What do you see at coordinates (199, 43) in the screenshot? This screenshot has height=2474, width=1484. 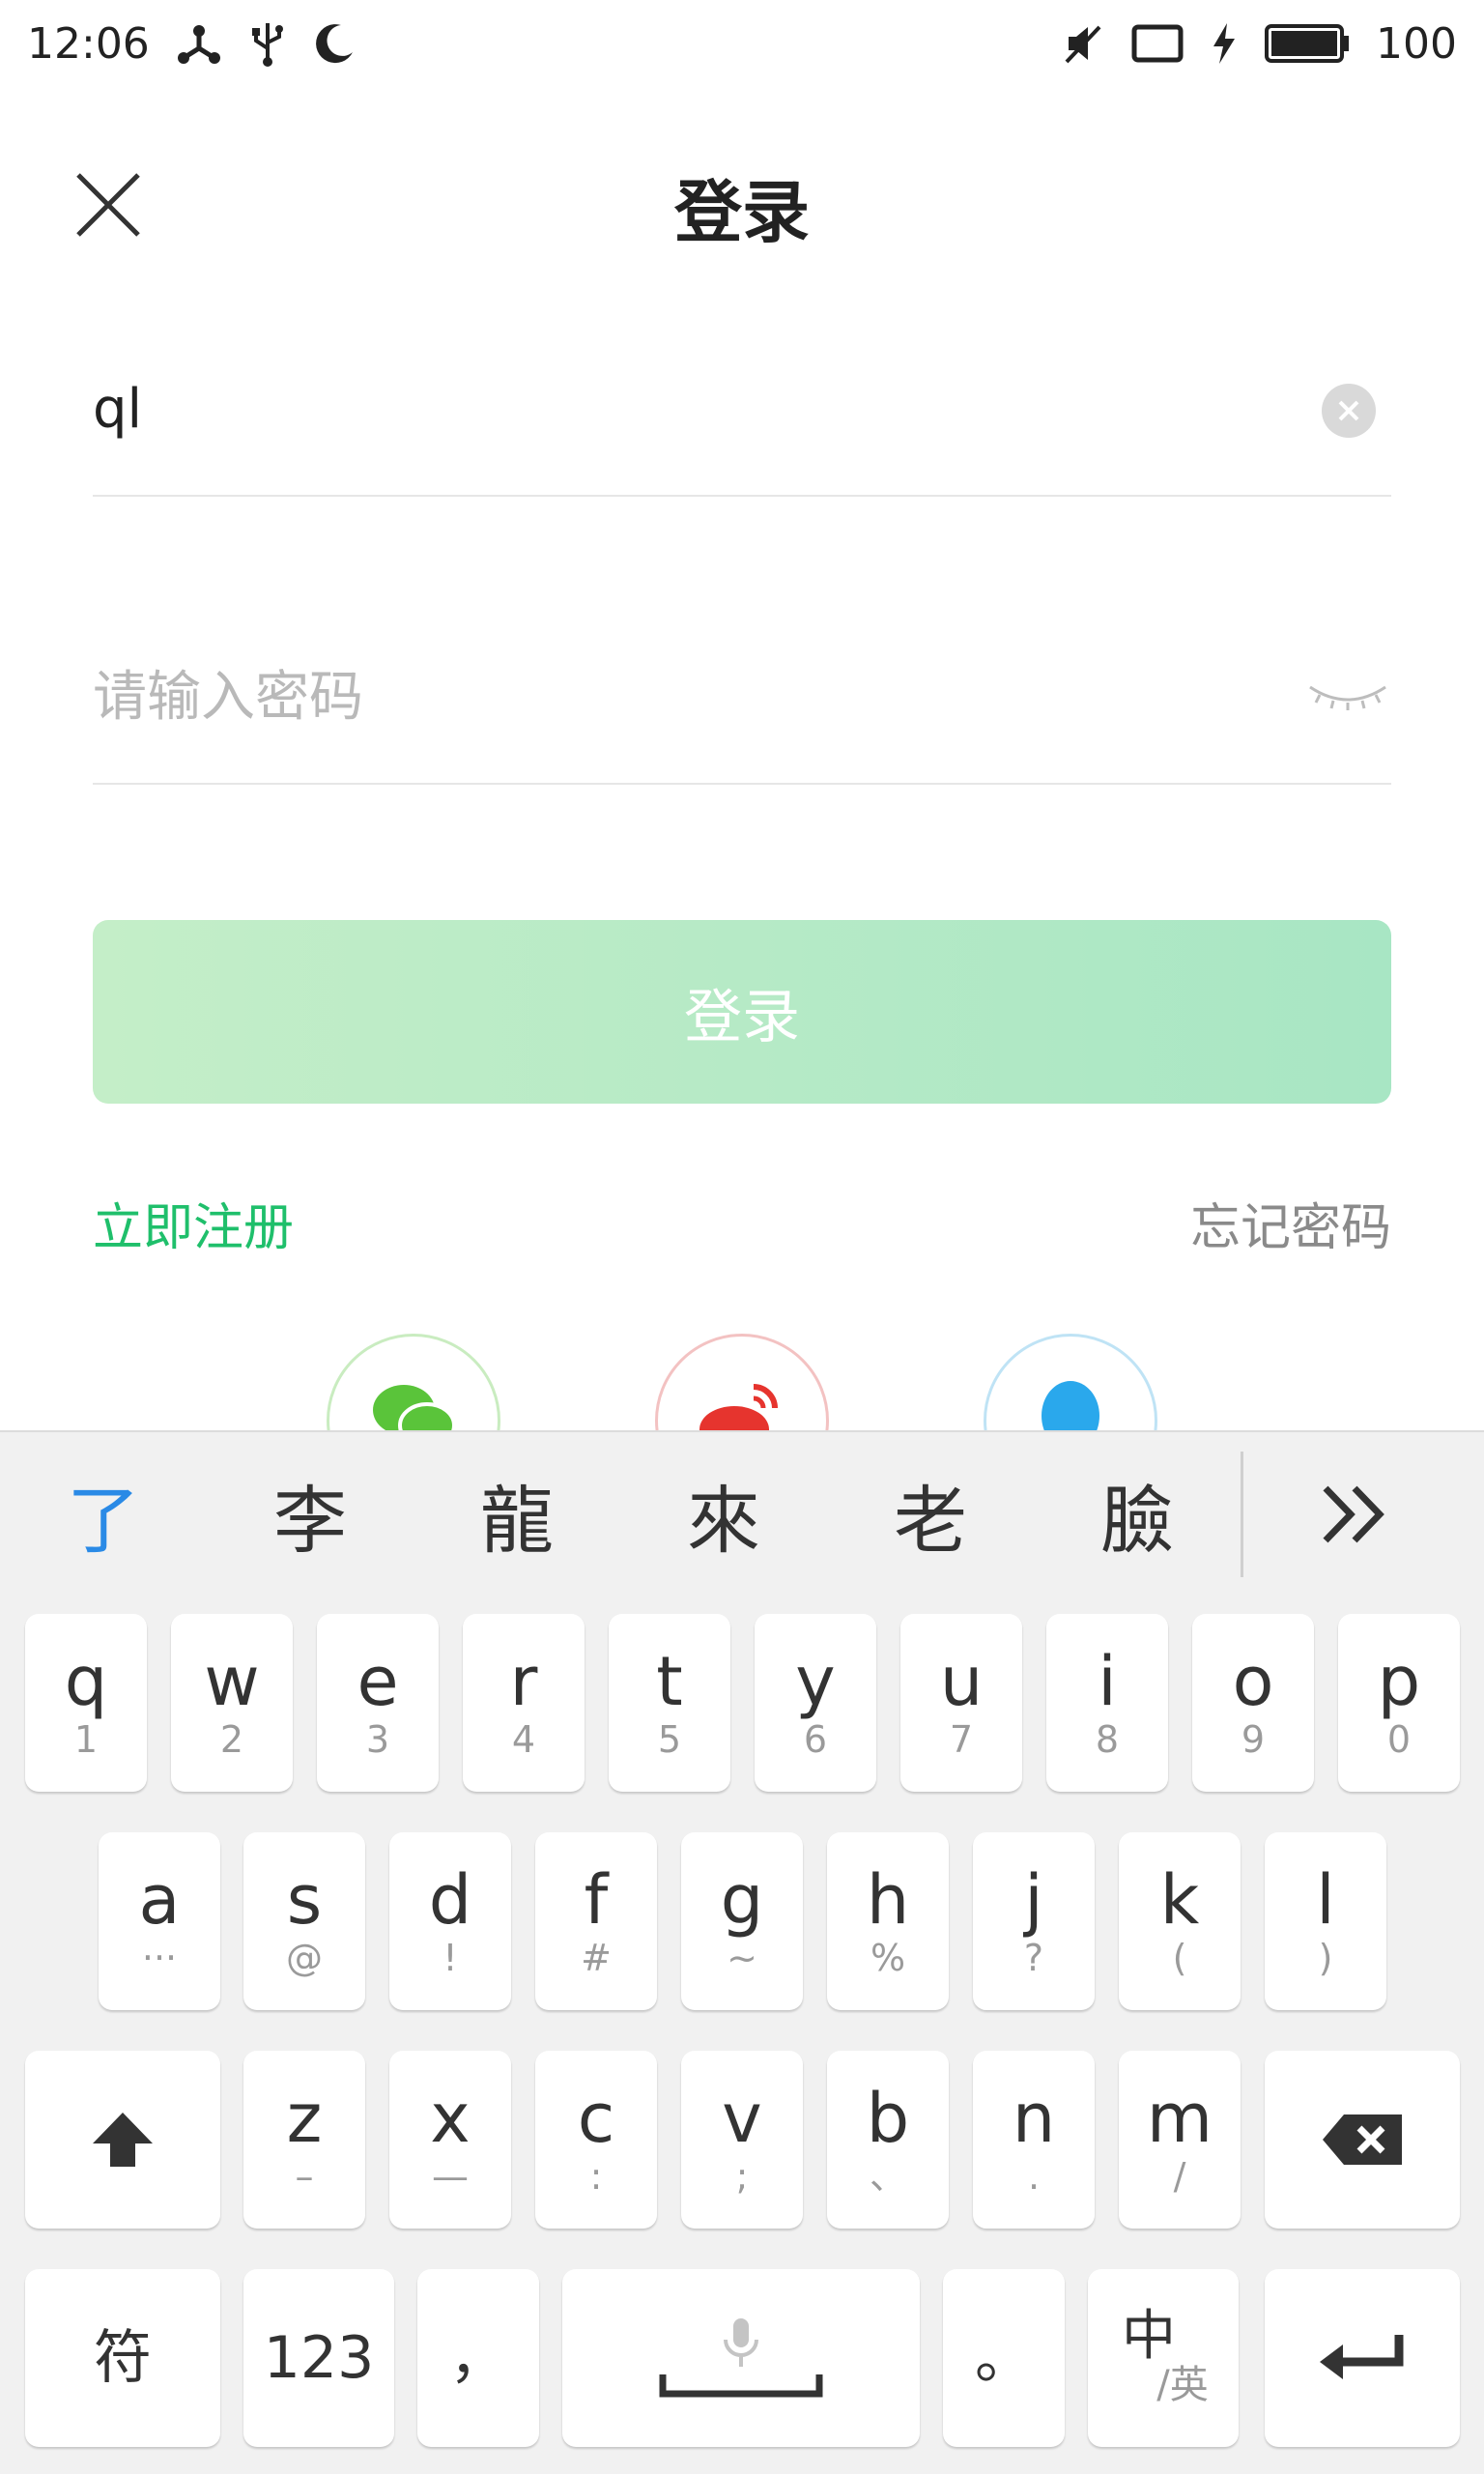 I see `network-share-icon` at bounding box center [199, 43].